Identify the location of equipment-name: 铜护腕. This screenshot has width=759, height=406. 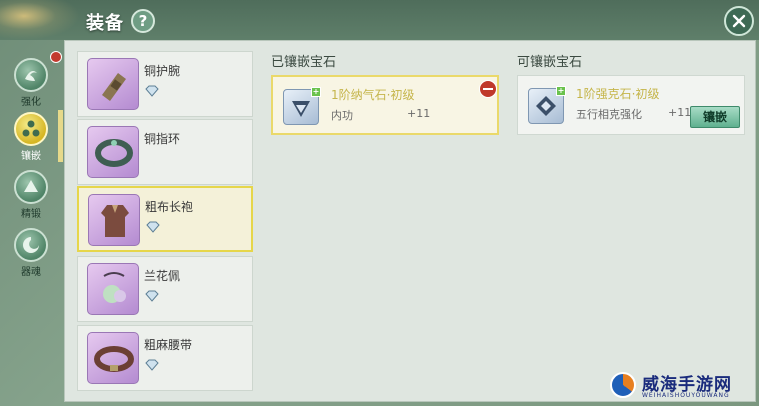
(162, 71).